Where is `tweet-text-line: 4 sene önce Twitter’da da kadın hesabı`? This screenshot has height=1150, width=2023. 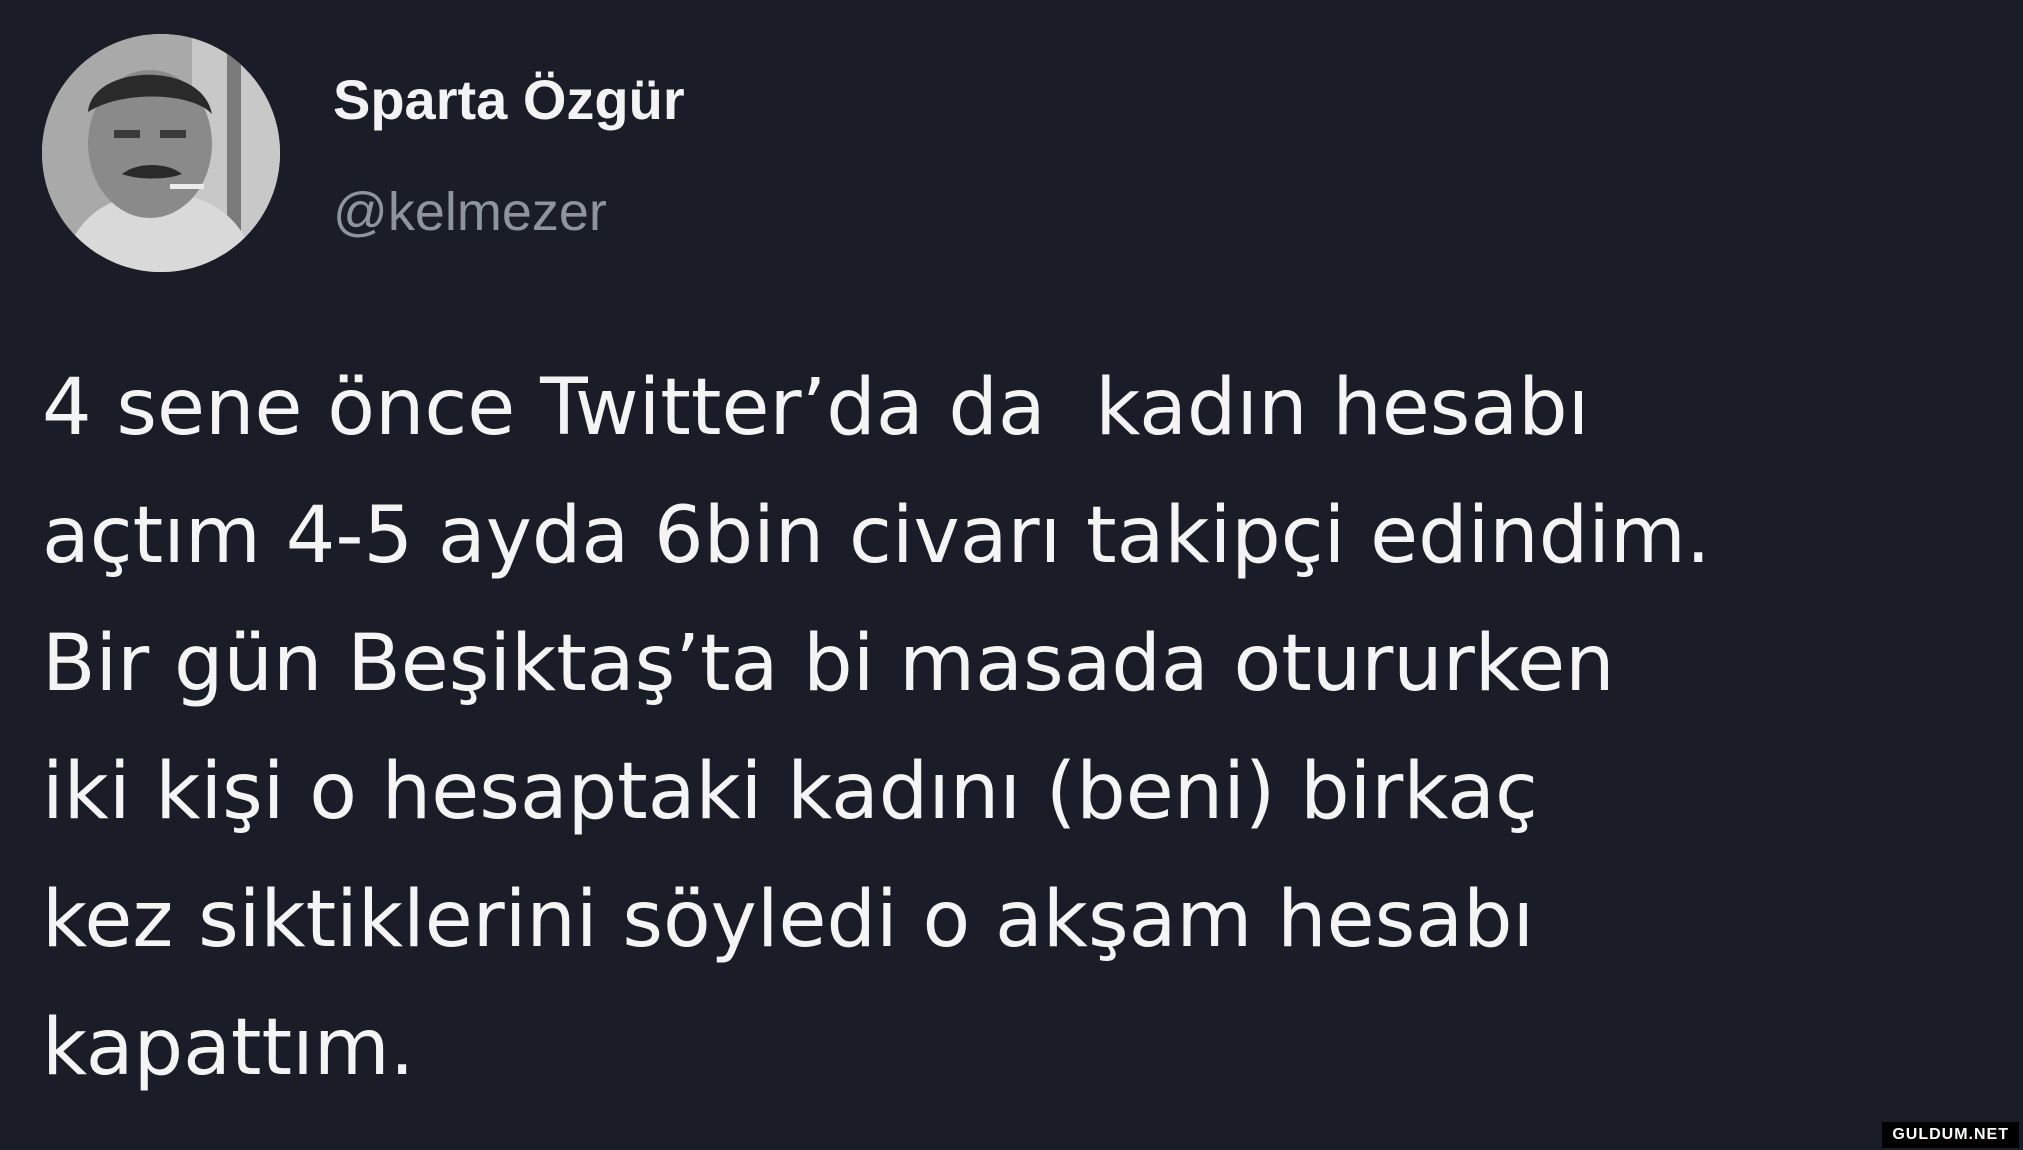
tweet-text-line: 4 sene önce Twitter’da da kadın hesabı is located at coordinates (816, 408).